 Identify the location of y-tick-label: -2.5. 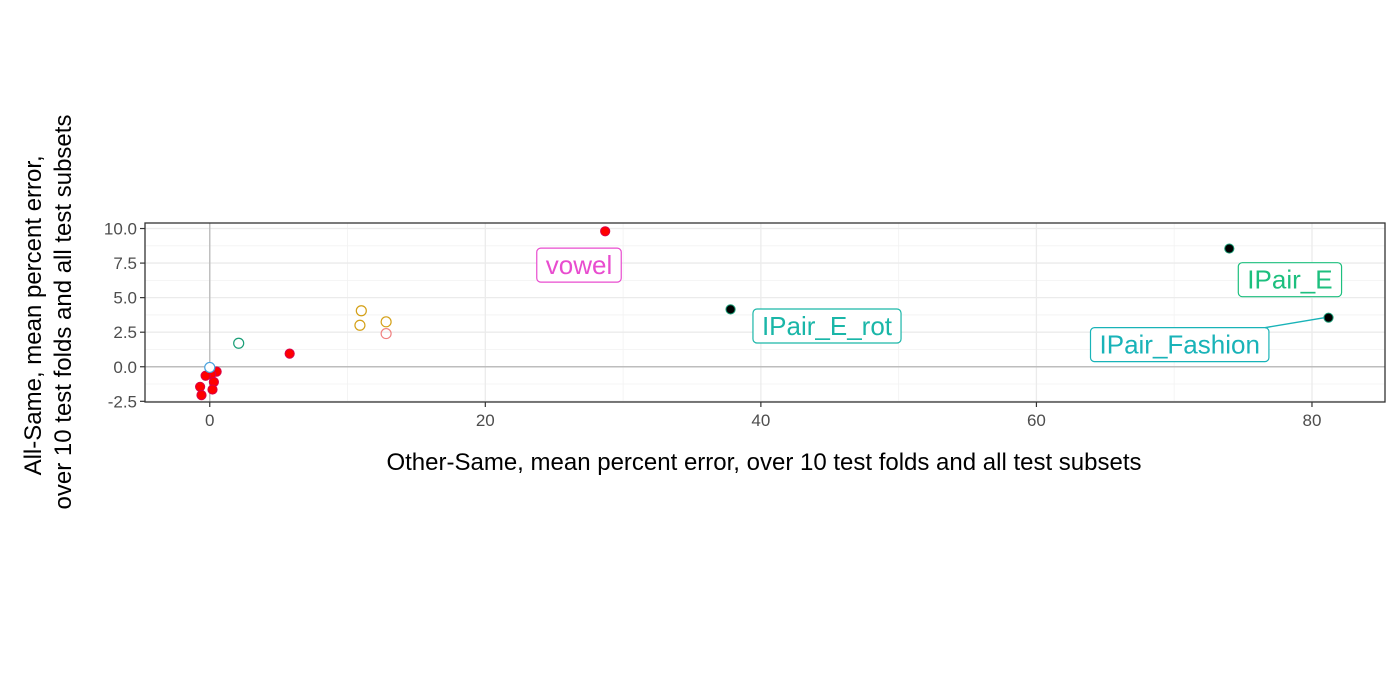
(122, 401).